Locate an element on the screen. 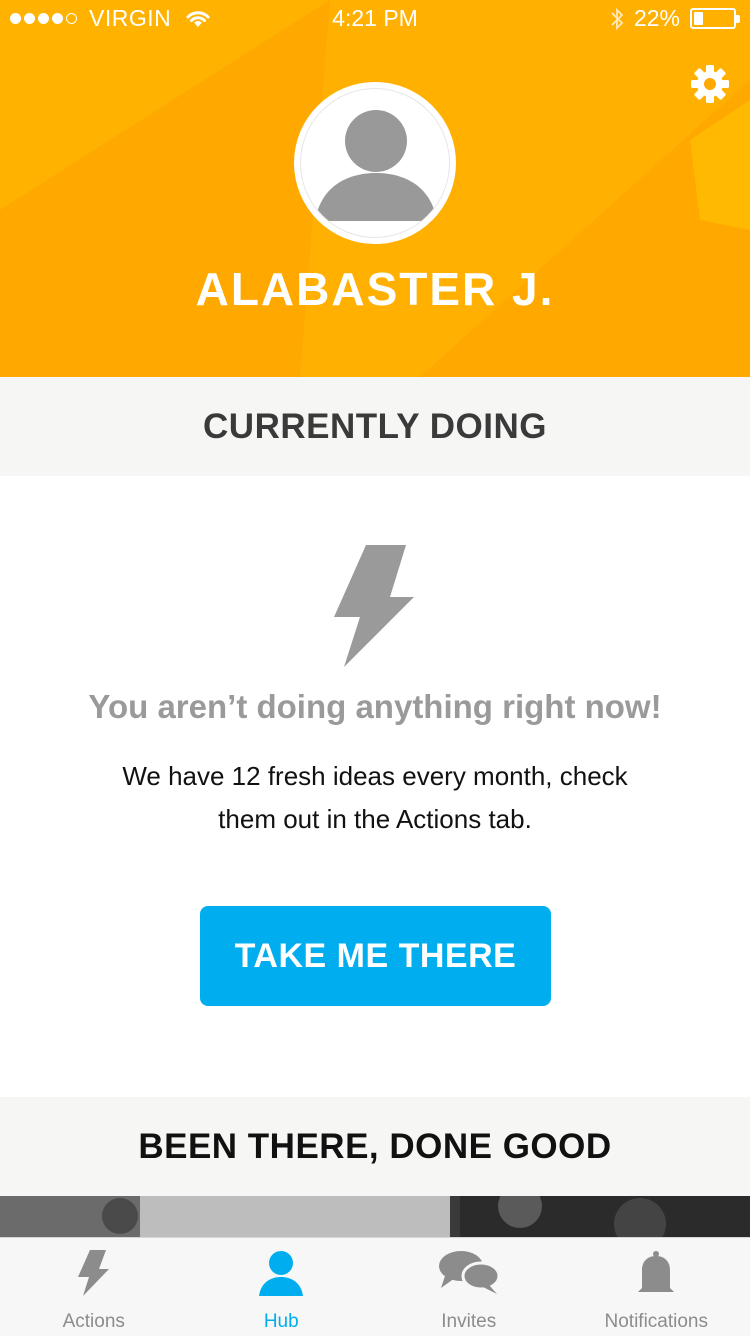  completed-action-photo is located at coordinates (375, 1218).